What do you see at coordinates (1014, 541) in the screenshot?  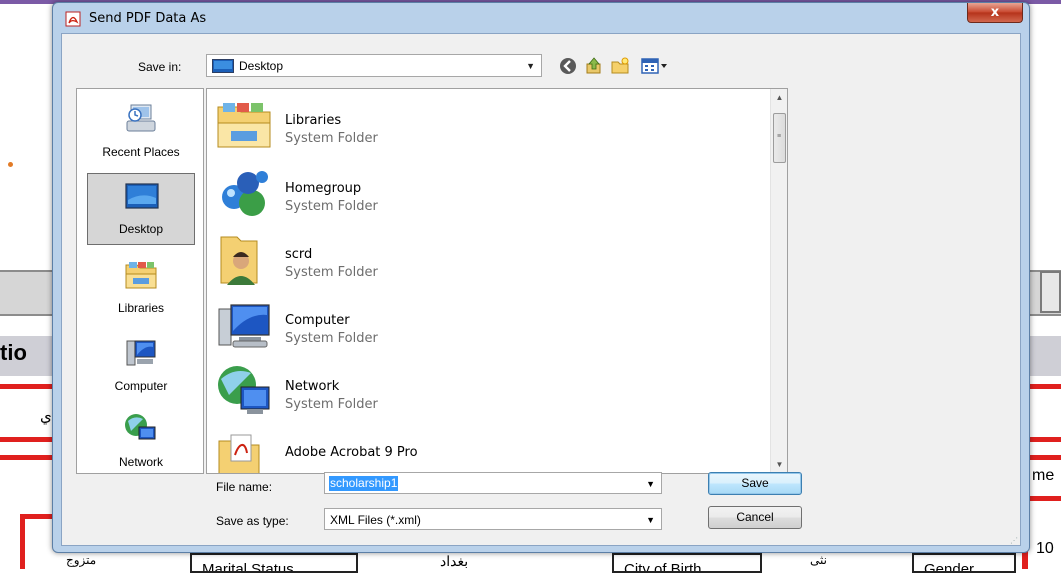 I see `resize-grip-icon: ⋰` at bounding box center [1014, 541].